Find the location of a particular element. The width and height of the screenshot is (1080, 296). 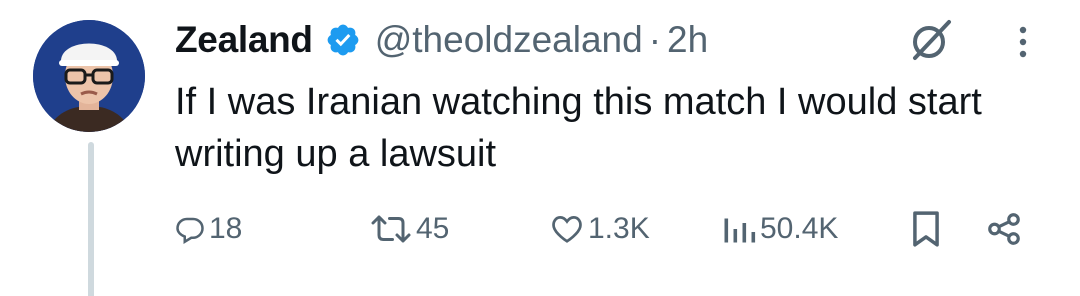

reply-button: 18 is located at coordinates (208, 229).